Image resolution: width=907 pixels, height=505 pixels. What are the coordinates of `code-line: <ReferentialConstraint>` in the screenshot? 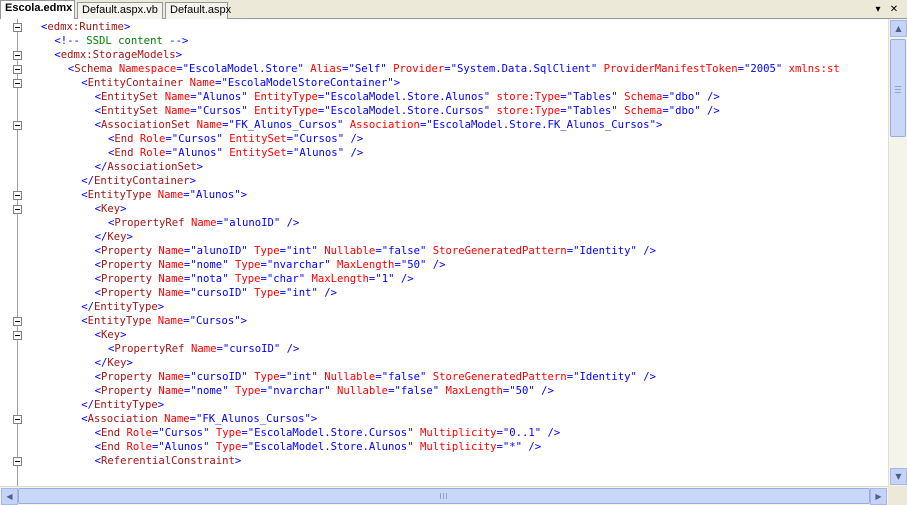 It's located at (444, 461).